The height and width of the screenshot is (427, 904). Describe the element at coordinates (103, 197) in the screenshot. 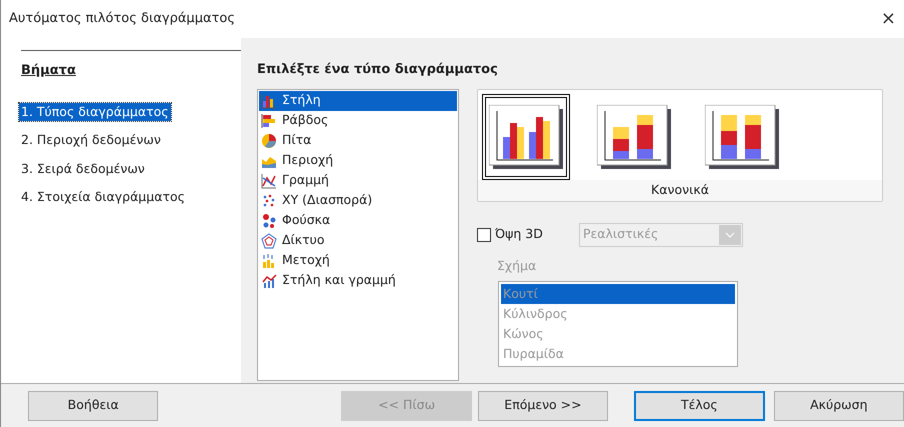

I see `step-item: 4. Στοιχεία διαγράμματος` at that location.